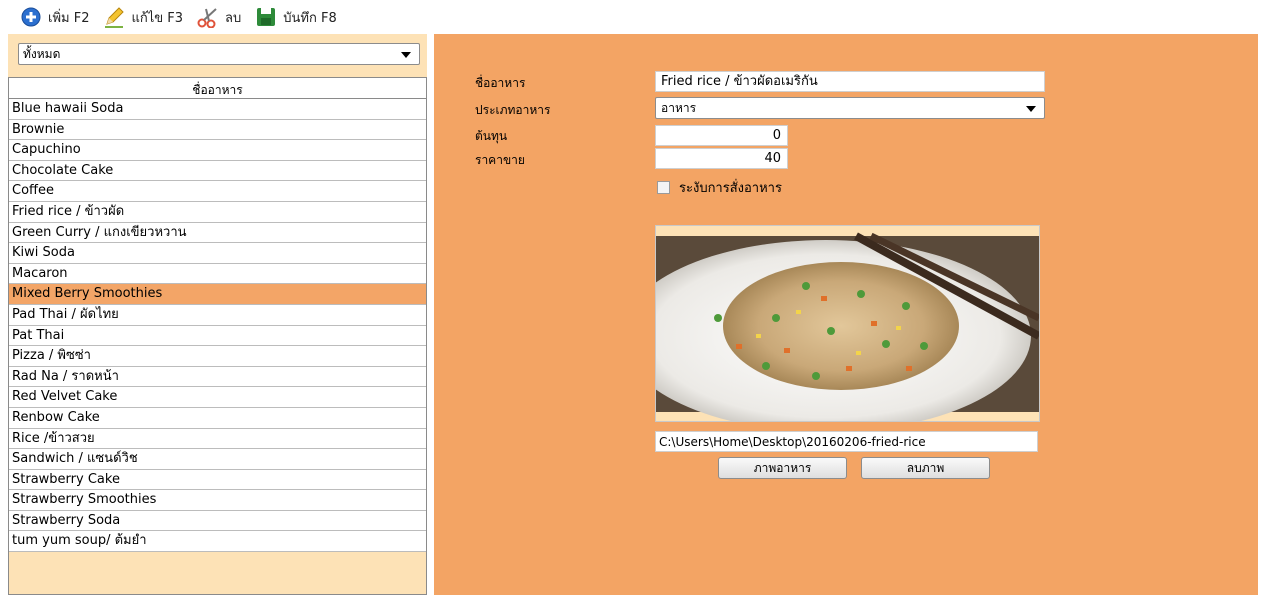  What do you see at coordinates (266, 17) in the screenshot?
I see `floppy-disk-icon` at bounding box center [266, 17].